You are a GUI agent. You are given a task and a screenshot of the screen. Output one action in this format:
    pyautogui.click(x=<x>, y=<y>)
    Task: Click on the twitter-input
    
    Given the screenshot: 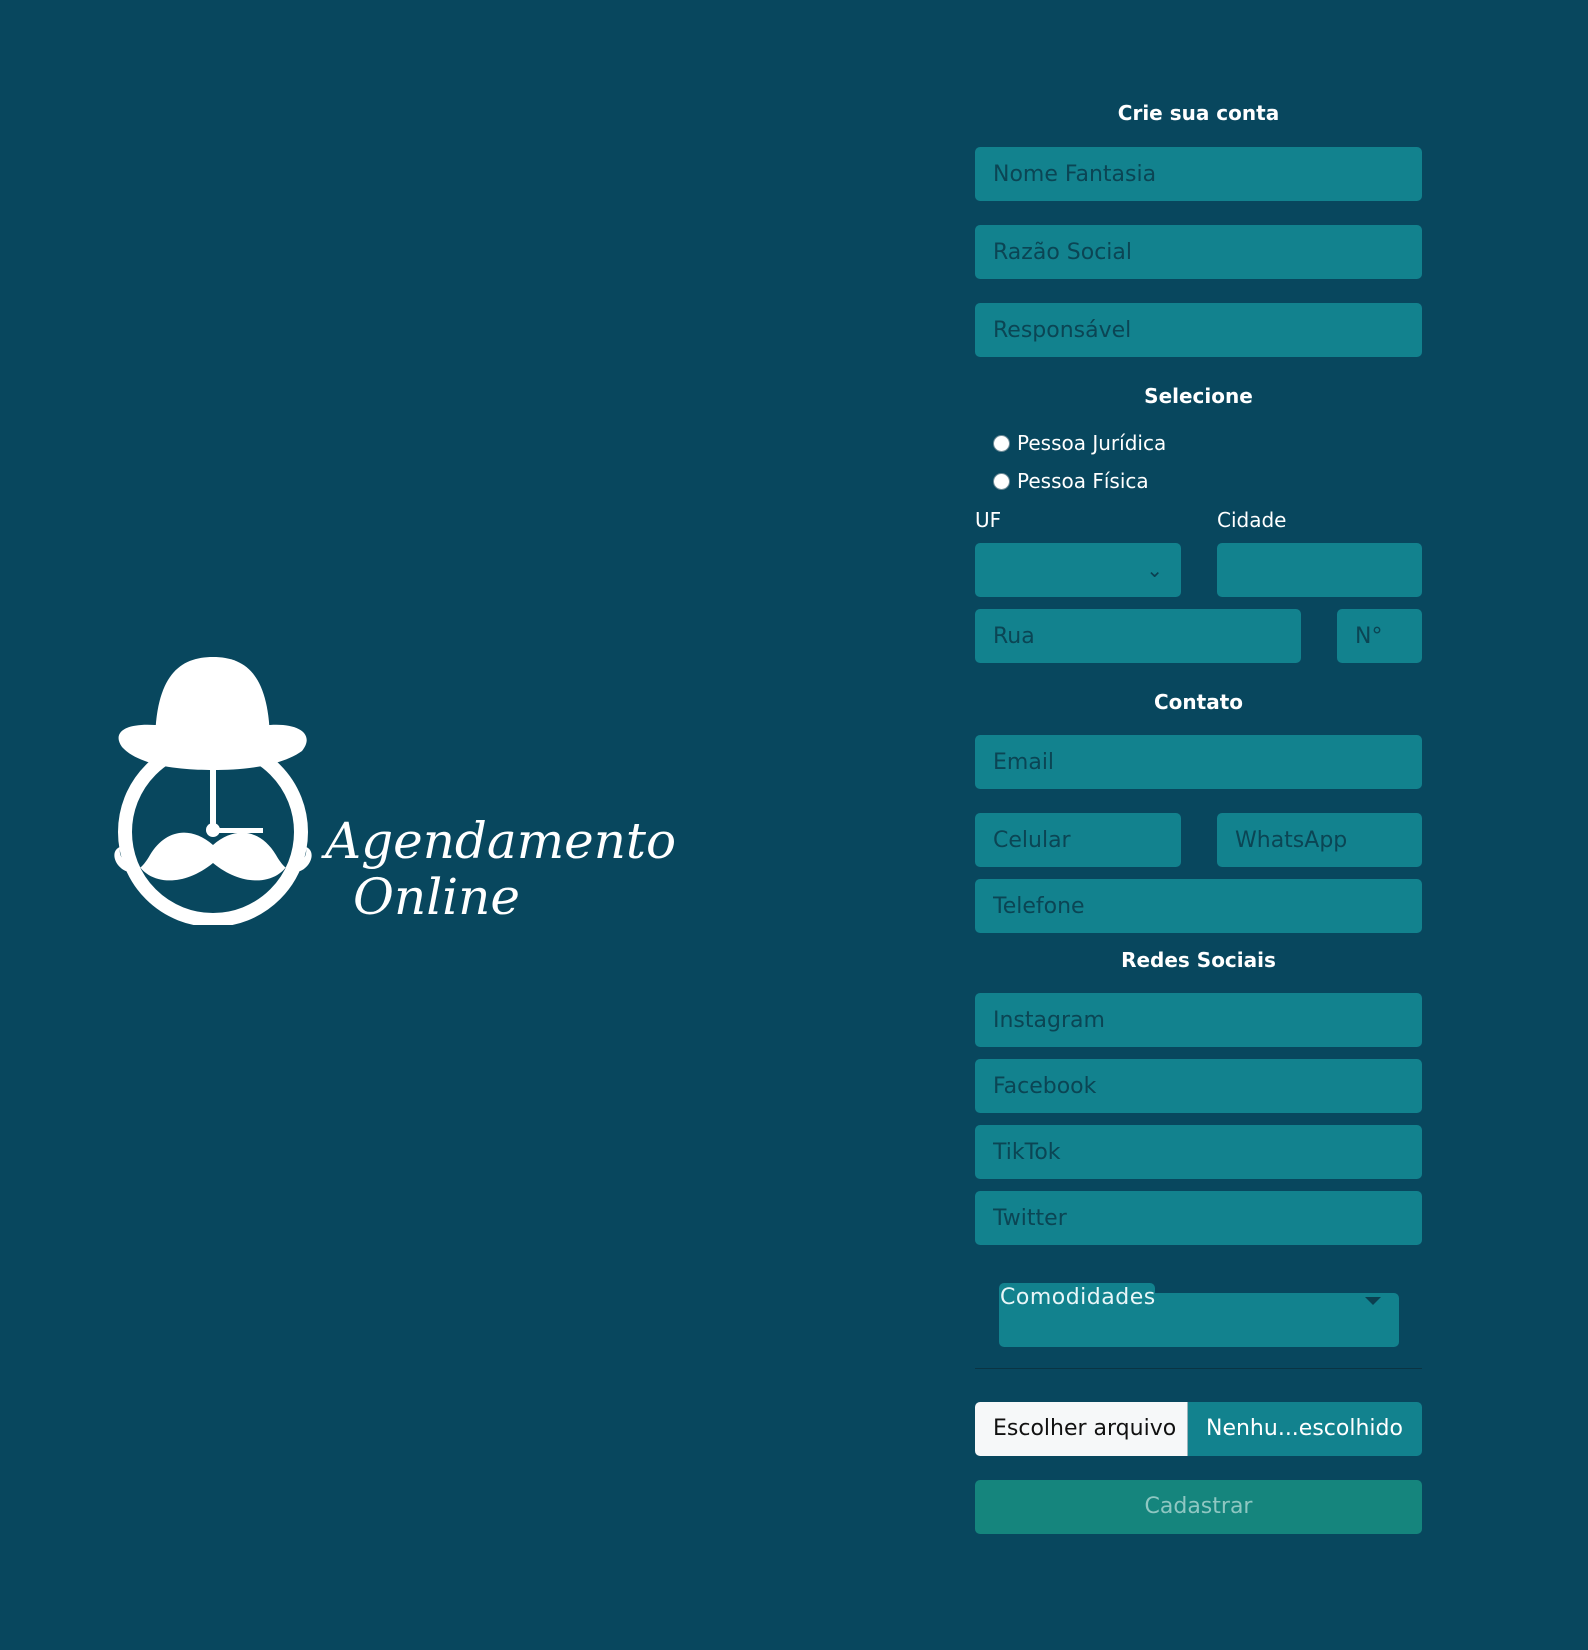 What is the action you would take?
    pyautogui.click(x=1198, y=1218)
    